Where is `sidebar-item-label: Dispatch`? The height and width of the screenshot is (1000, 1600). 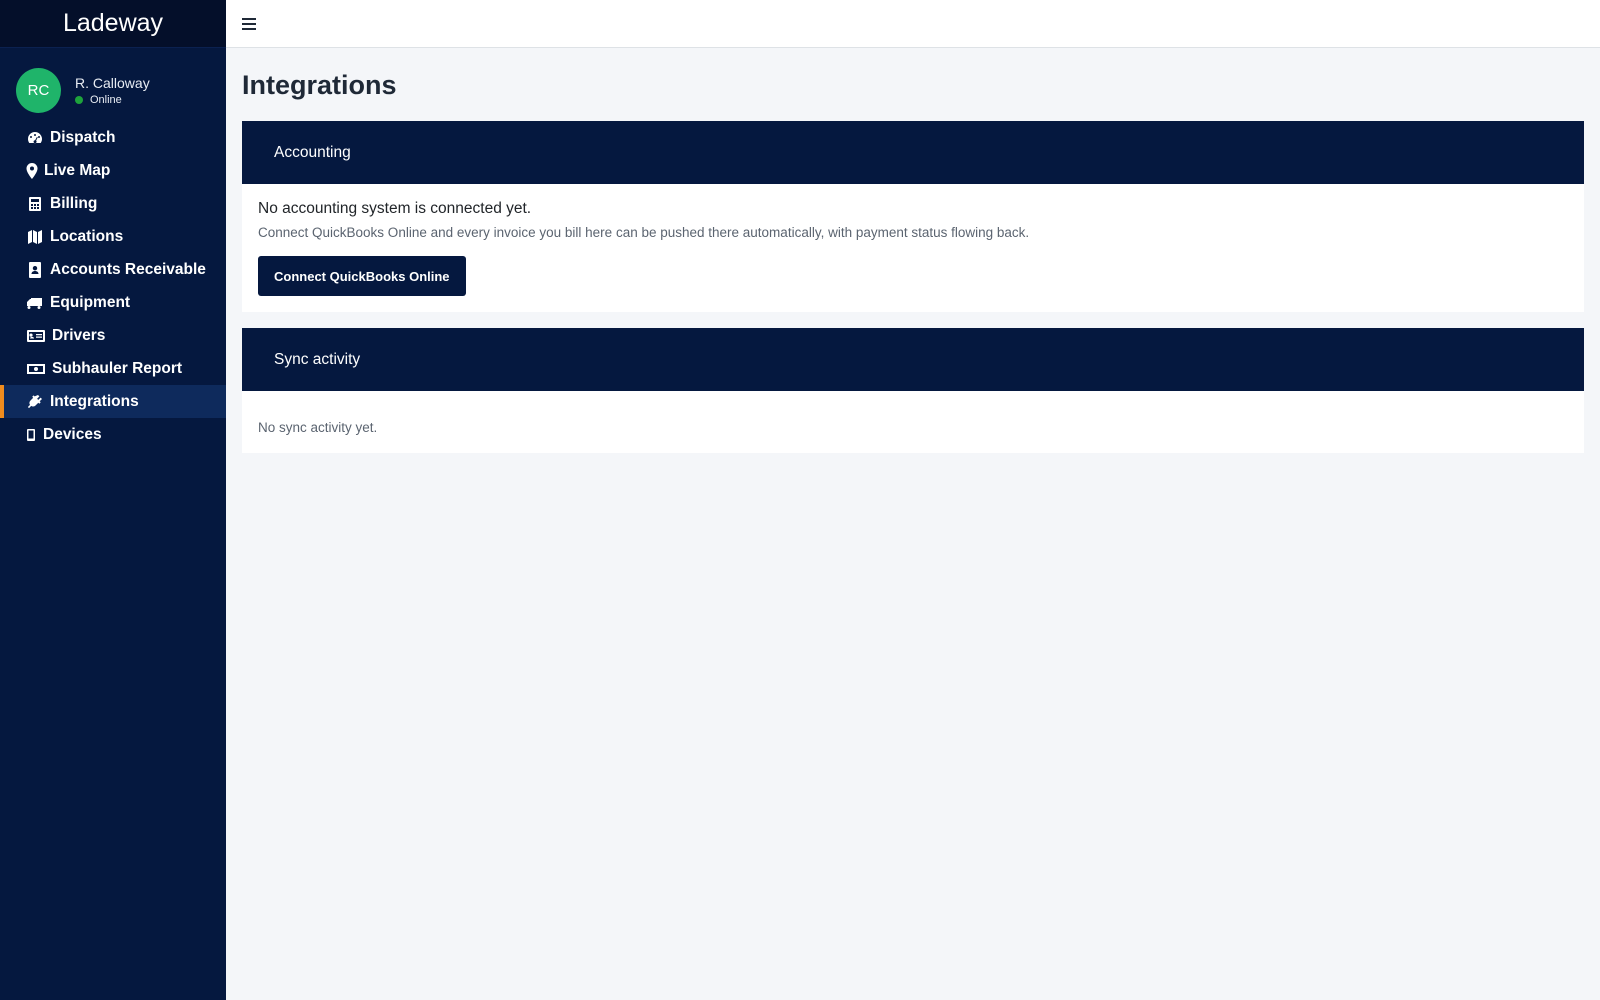
sidebar-item-label: Dispatch is located at coordinates (83, 137).